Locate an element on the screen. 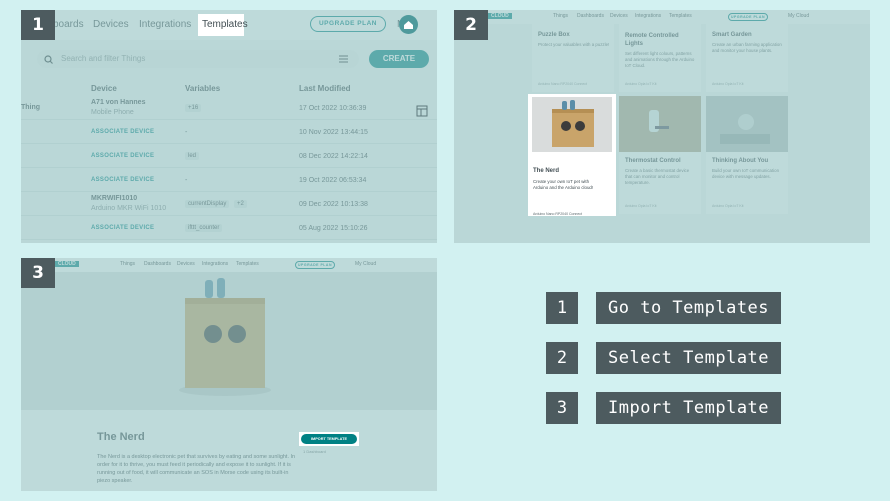  step-label-1: Go to Templates is located at coordinates (689, 308).